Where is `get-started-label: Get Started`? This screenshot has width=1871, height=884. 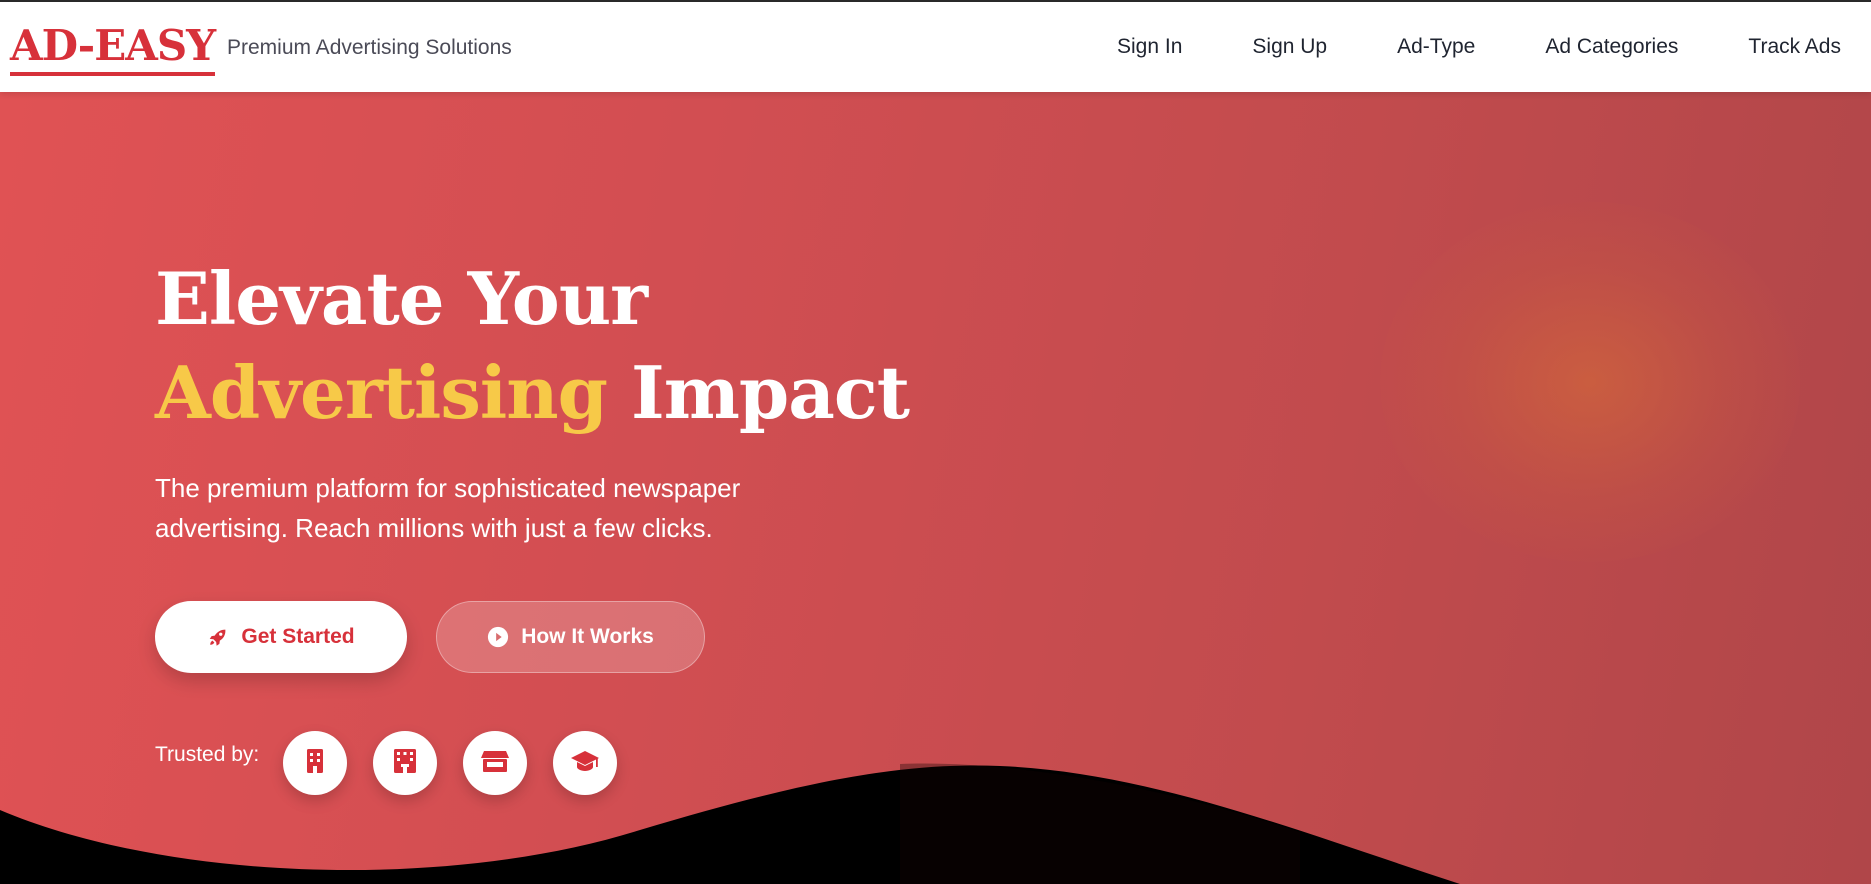
get-started-label: Get Started is located at coordinates (298, 636).